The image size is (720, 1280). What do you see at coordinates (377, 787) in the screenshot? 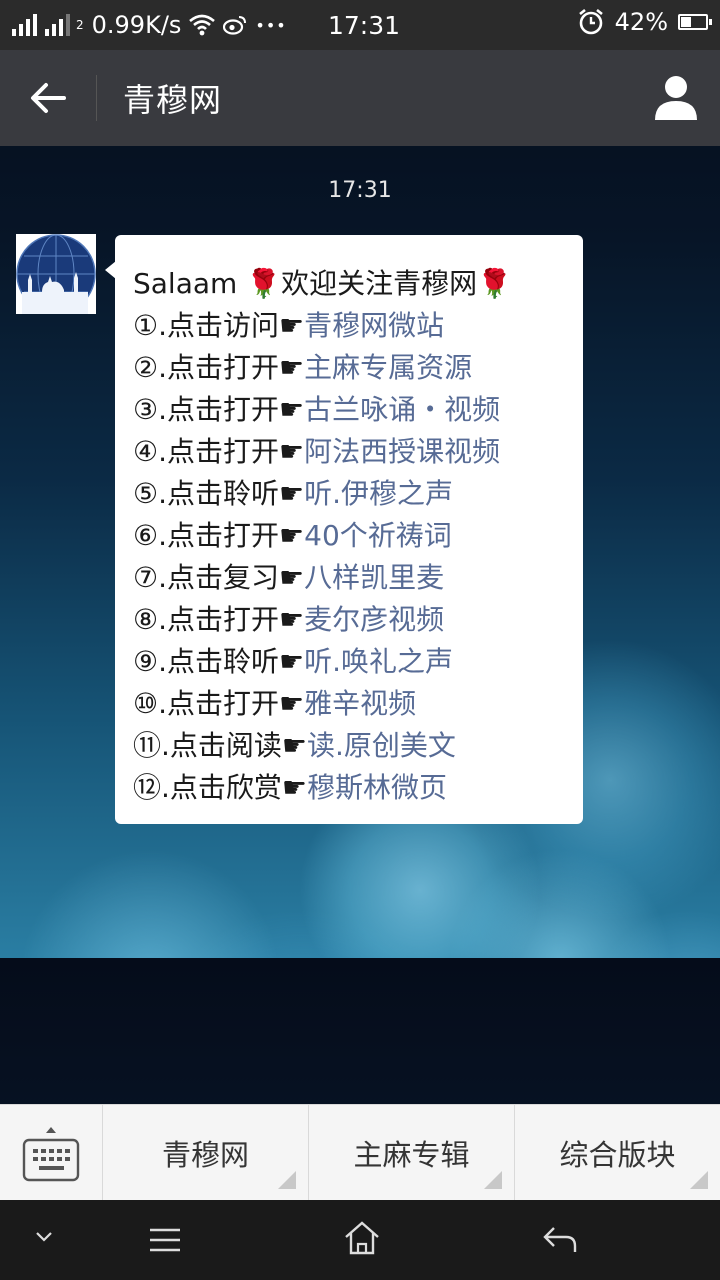
I see `item-link: 穆斯林微页` at bounding box center [377, 787].